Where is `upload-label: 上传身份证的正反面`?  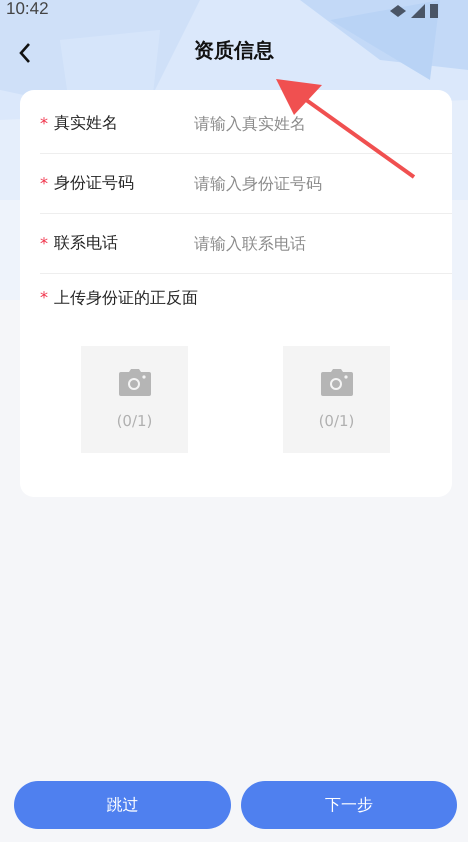
upload-label: 上传身份证的正反面 is located at coordinates (126, 298).